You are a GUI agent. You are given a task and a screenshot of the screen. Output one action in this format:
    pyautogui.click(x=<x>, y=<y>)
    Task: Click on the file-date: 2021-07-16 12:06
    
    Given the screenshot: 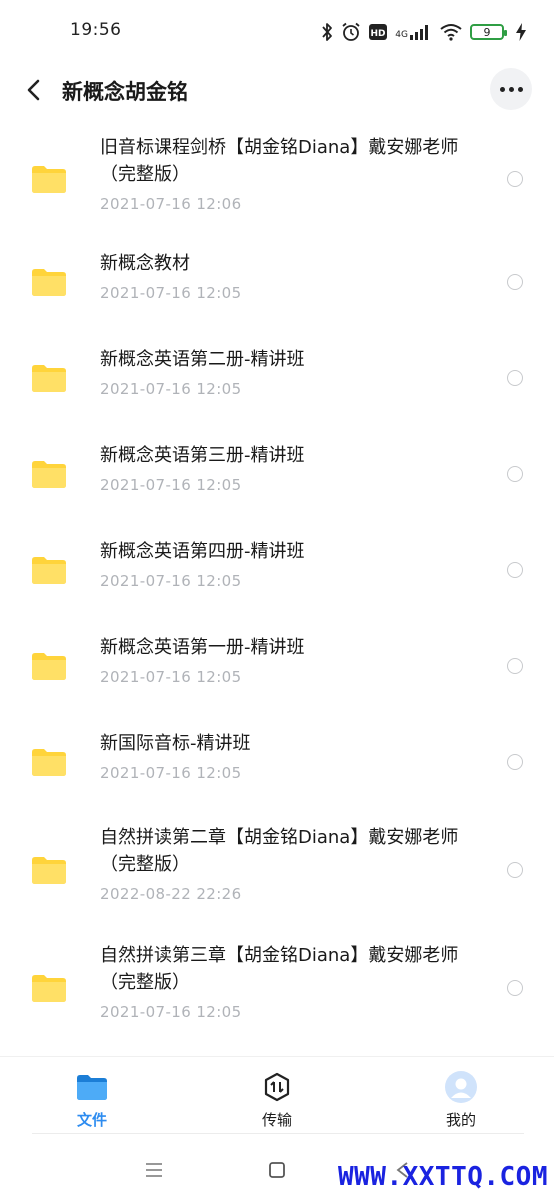 What is the action you would take?
    pyautogui.click(x=171, y=204)
    